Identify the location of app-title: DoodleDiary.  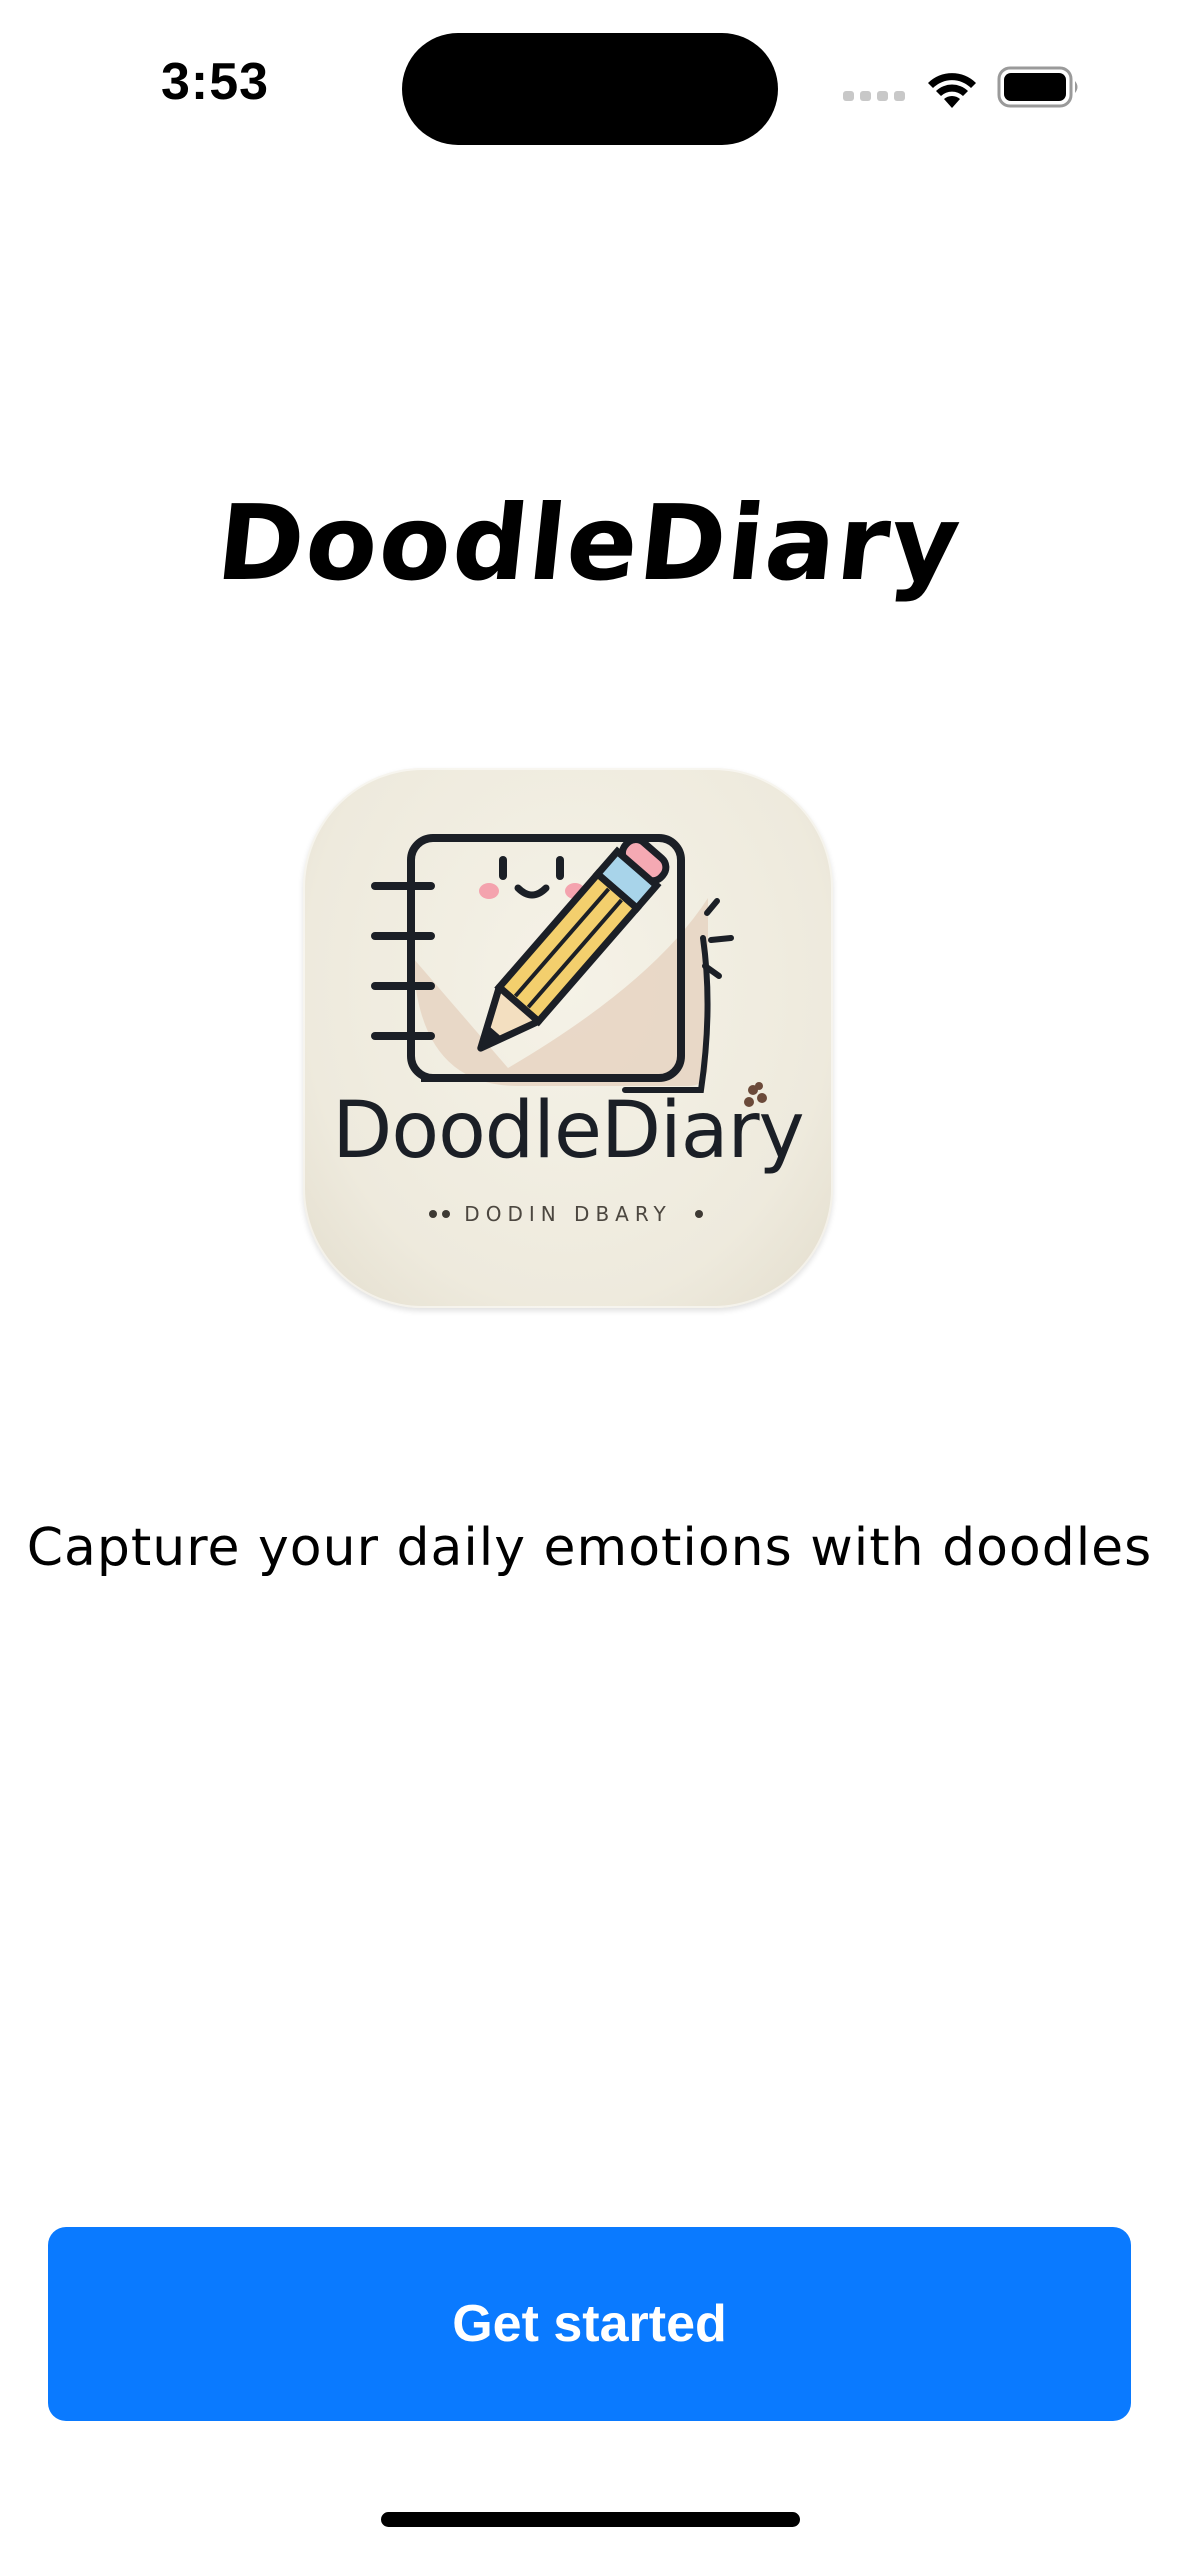
(589, 543).